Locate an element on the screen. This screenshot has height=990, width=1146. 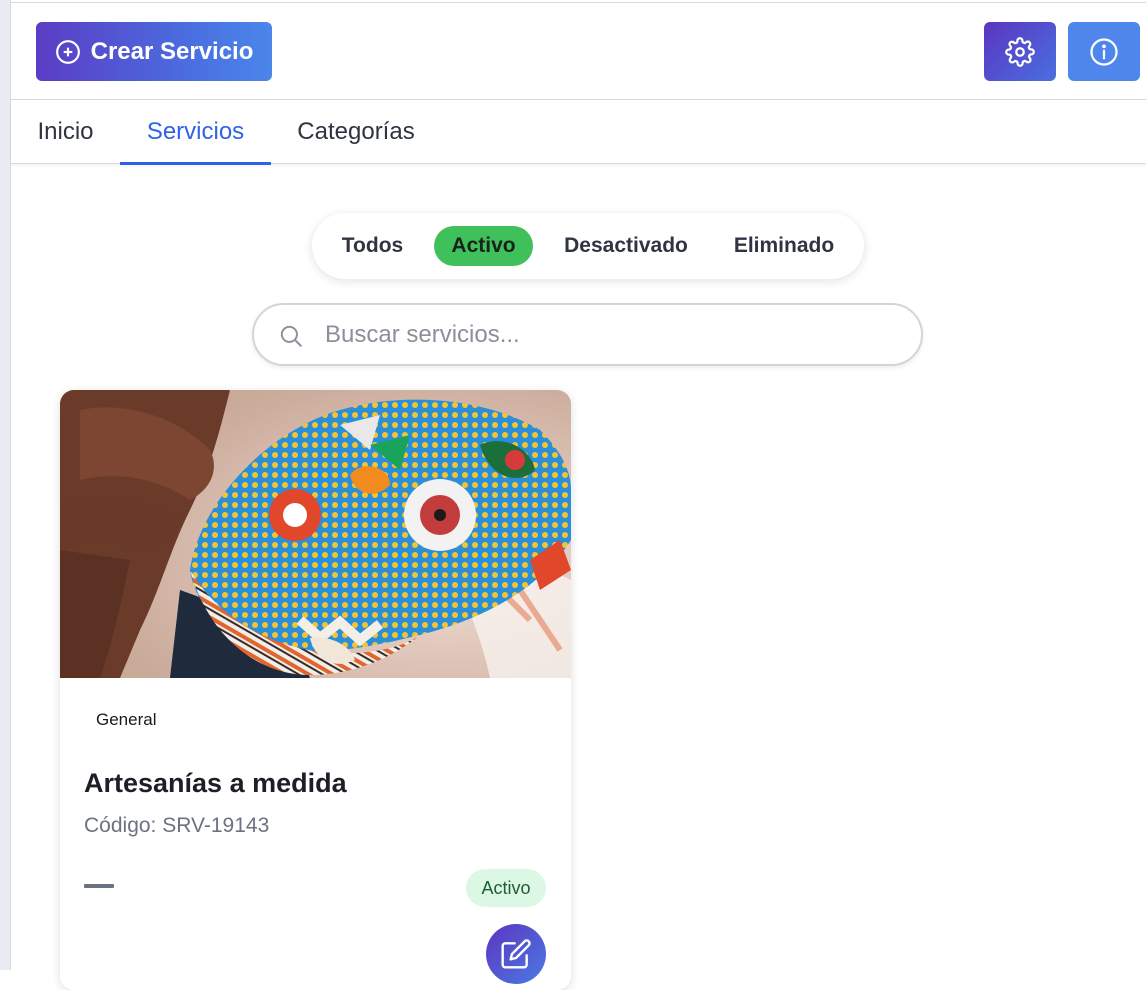
create-service-button: Crear Servicio is located at coordinates (154, 51).